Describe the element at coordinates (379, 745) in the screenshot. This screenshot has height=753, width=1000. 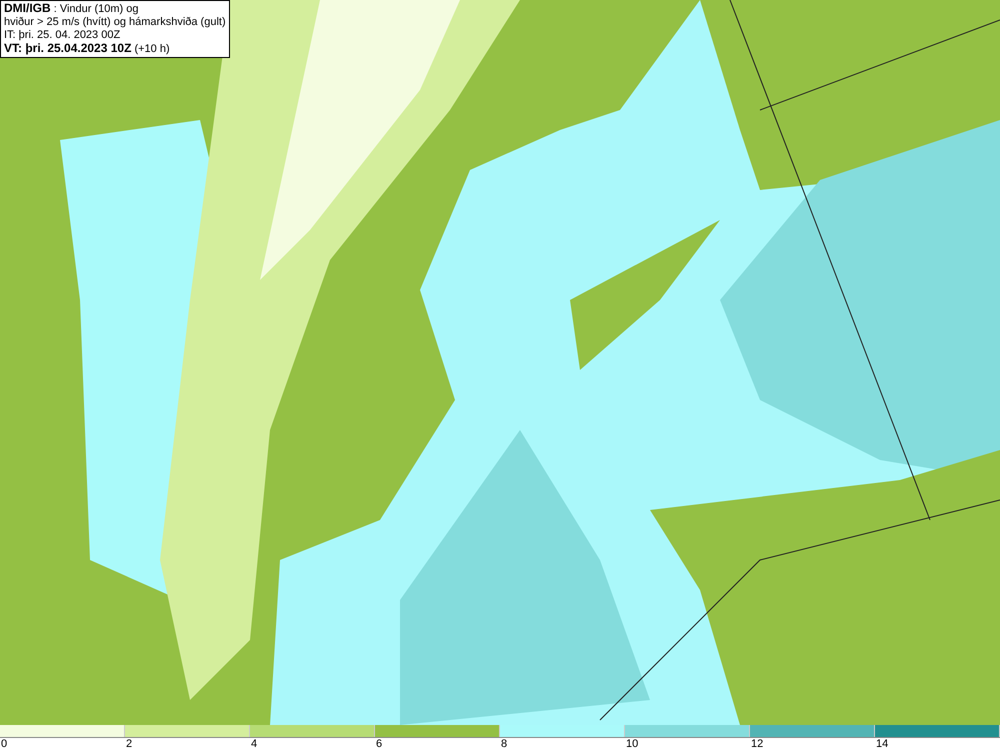
I see `tick-label: 6` at that location.